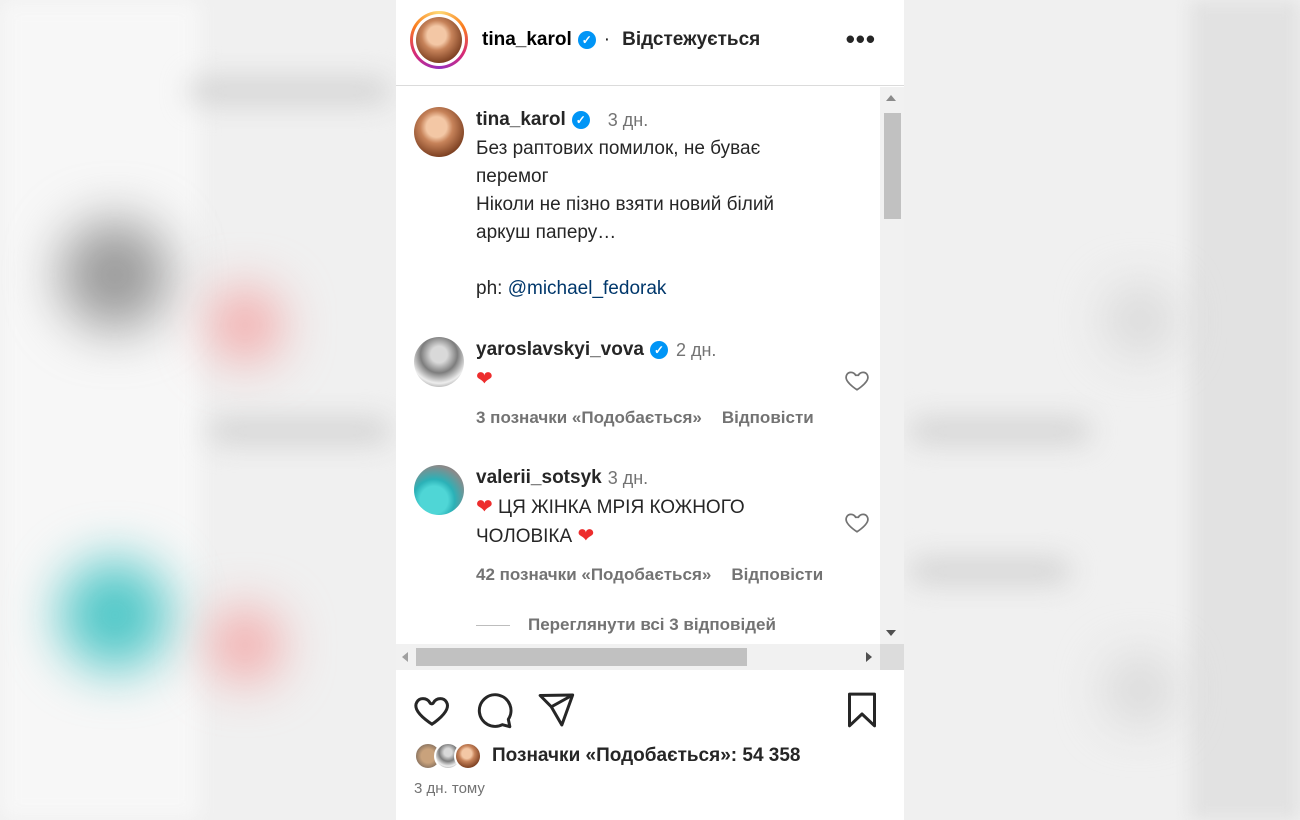 This screenshot has height=820, width=1300. Describe the element at coordinates (892, 657) in the screenshot. I see `scrollbar-corner` at that location.